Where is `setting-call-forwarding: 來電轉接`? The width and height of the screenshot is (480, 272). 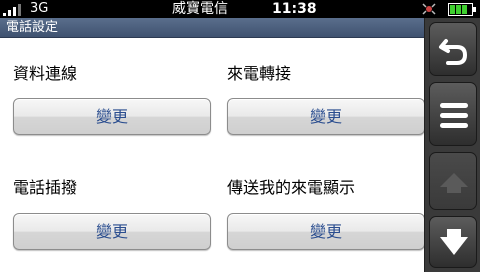 setting-call-forwarding: 來電轉接 is located at coordinates (327, 74).